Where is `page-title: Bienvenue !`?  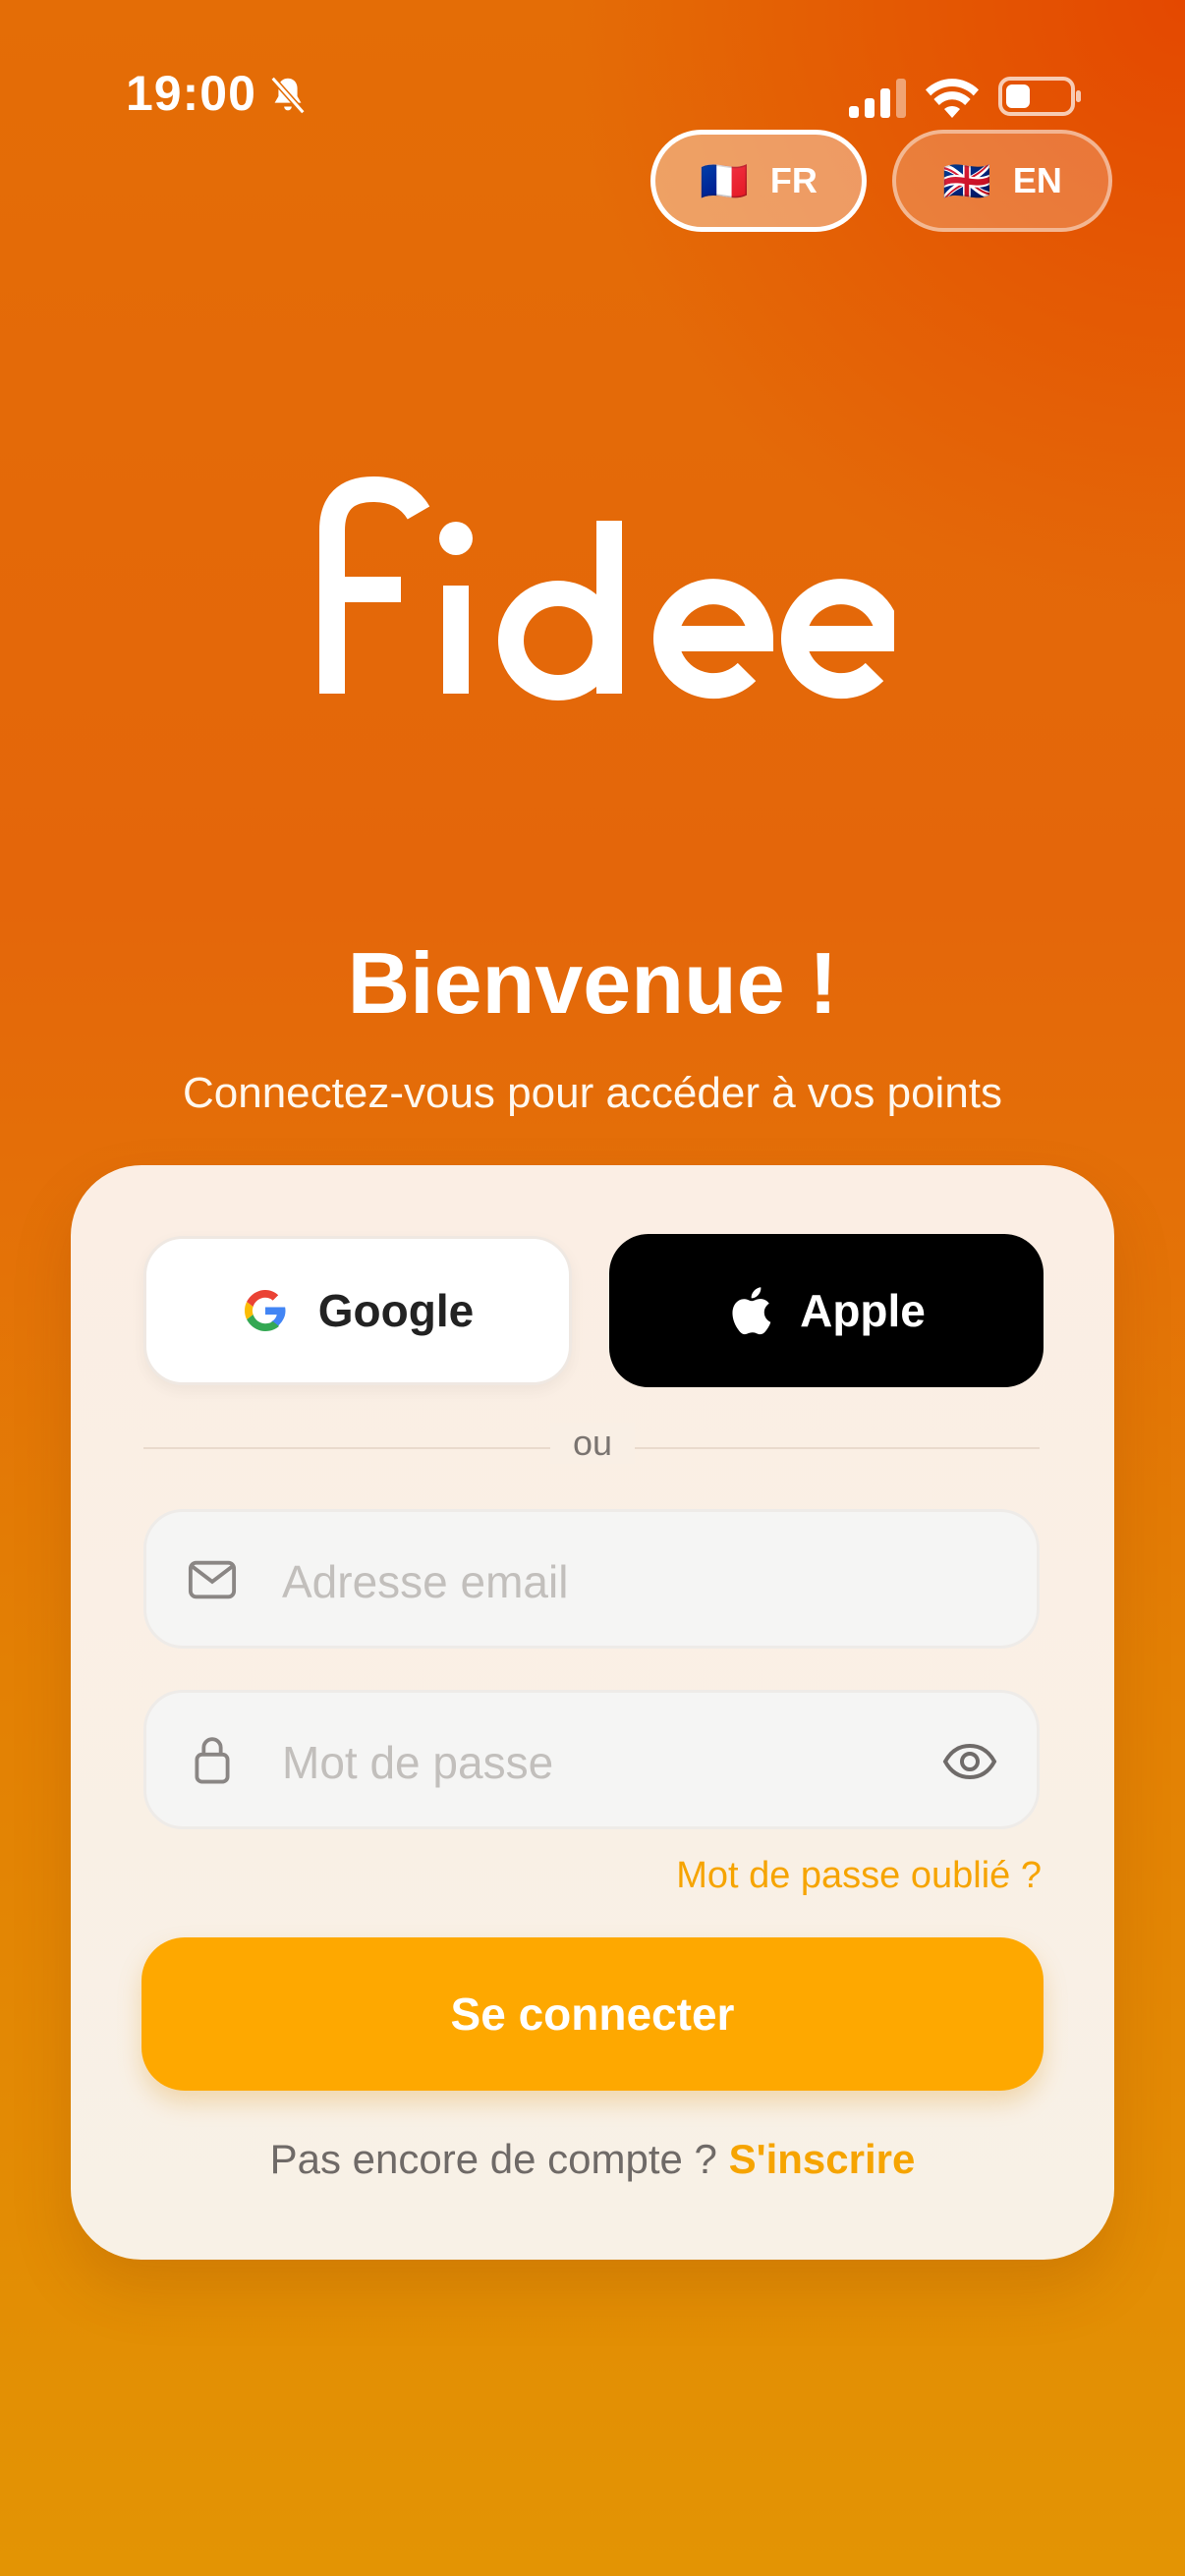
page-title: Bienvenue ! is located at coordinates (592, 983).